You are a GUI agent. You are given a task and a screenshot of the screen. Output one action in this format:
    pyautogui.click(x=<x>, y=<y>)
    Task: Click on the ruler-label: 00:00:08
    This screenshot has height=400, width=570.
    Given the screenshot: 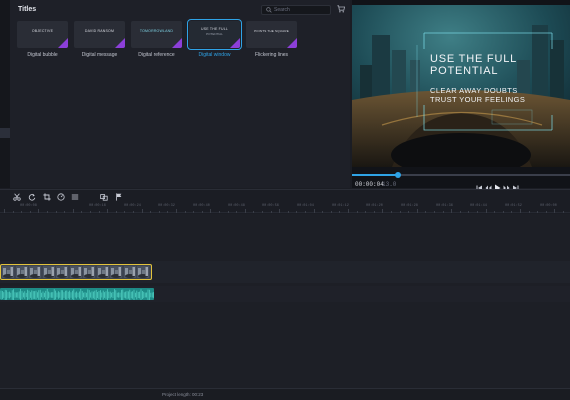 What is the action you would take?
    pyautogui.click(x=28, y=206)
    